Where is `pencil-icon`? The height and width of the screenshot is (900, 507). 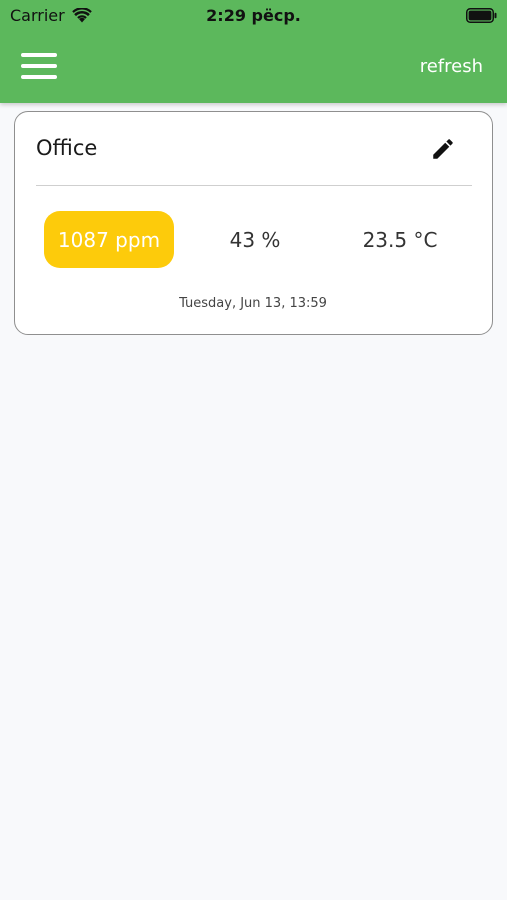 pencil-icon is located at coordinates (443, 149).